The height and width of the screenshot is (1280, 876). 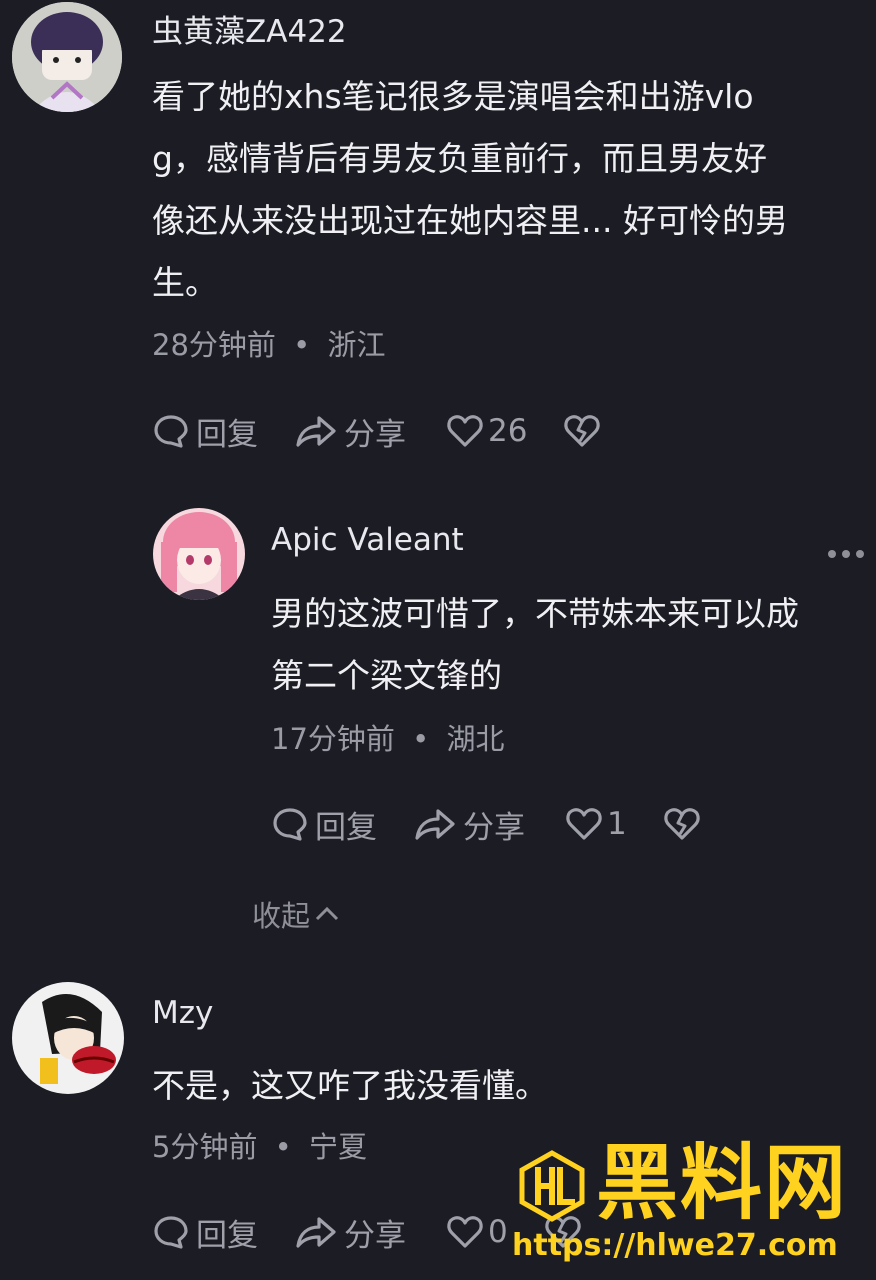 What do you see at coordinates (333, 739) in the screenshot?
I see `comment-time: 17分钟前` at bounding box center [333, 739].